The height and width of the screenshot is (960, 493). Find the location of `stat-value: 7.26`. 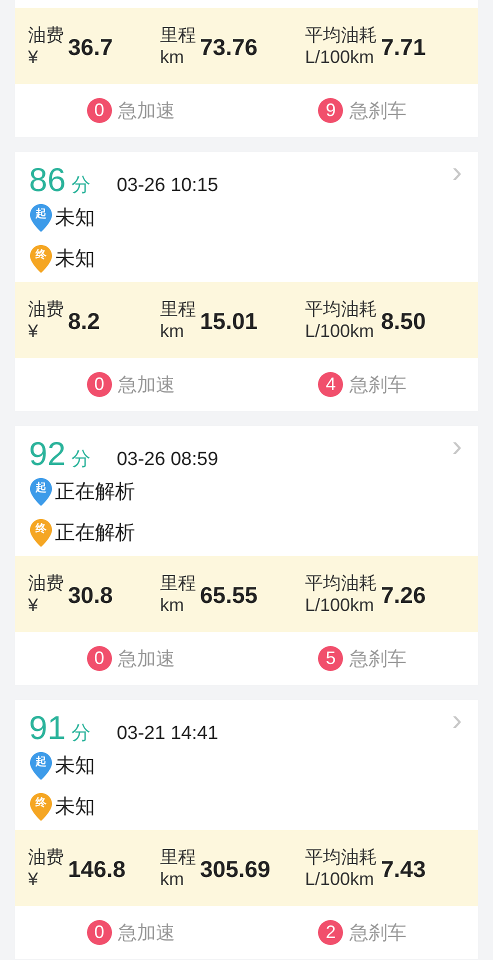

stat-value: 7.26 is located at coordinates (403, 595).